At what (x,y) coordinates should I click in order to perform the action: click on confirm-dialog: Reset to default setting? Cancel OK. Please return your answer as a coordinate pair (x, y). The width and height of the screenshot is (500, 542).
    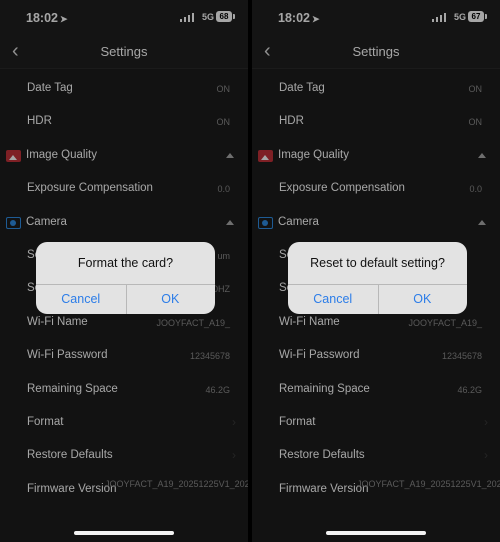
    Looking at the image, I should click on (377, 278).